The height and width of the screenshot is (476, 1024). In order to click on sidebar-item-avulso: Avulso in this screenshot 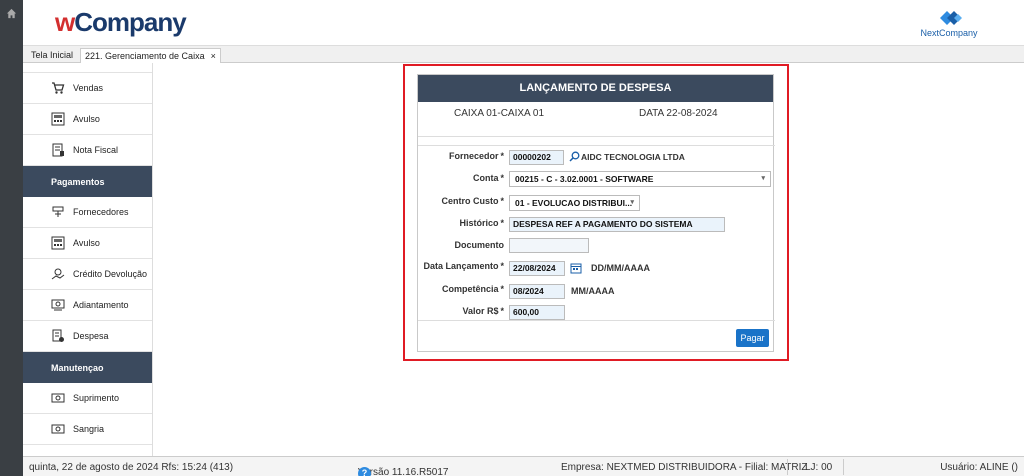, I will do `click(87, 119)`.